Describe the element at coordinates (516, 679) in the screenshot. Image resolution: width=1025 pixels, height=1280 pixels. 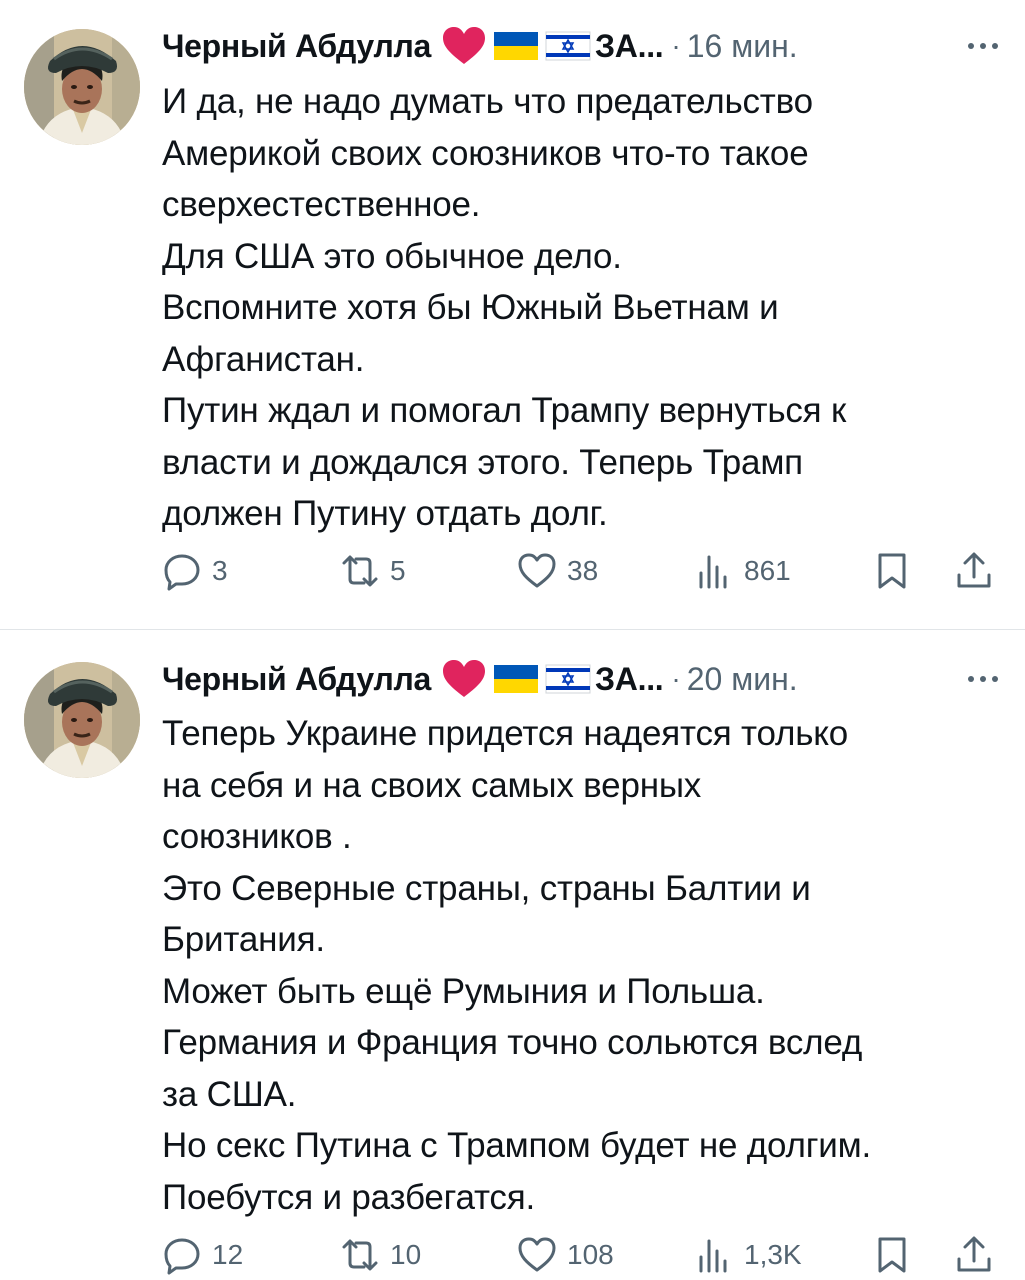
I see `ukraine-flag-icon` at that location.